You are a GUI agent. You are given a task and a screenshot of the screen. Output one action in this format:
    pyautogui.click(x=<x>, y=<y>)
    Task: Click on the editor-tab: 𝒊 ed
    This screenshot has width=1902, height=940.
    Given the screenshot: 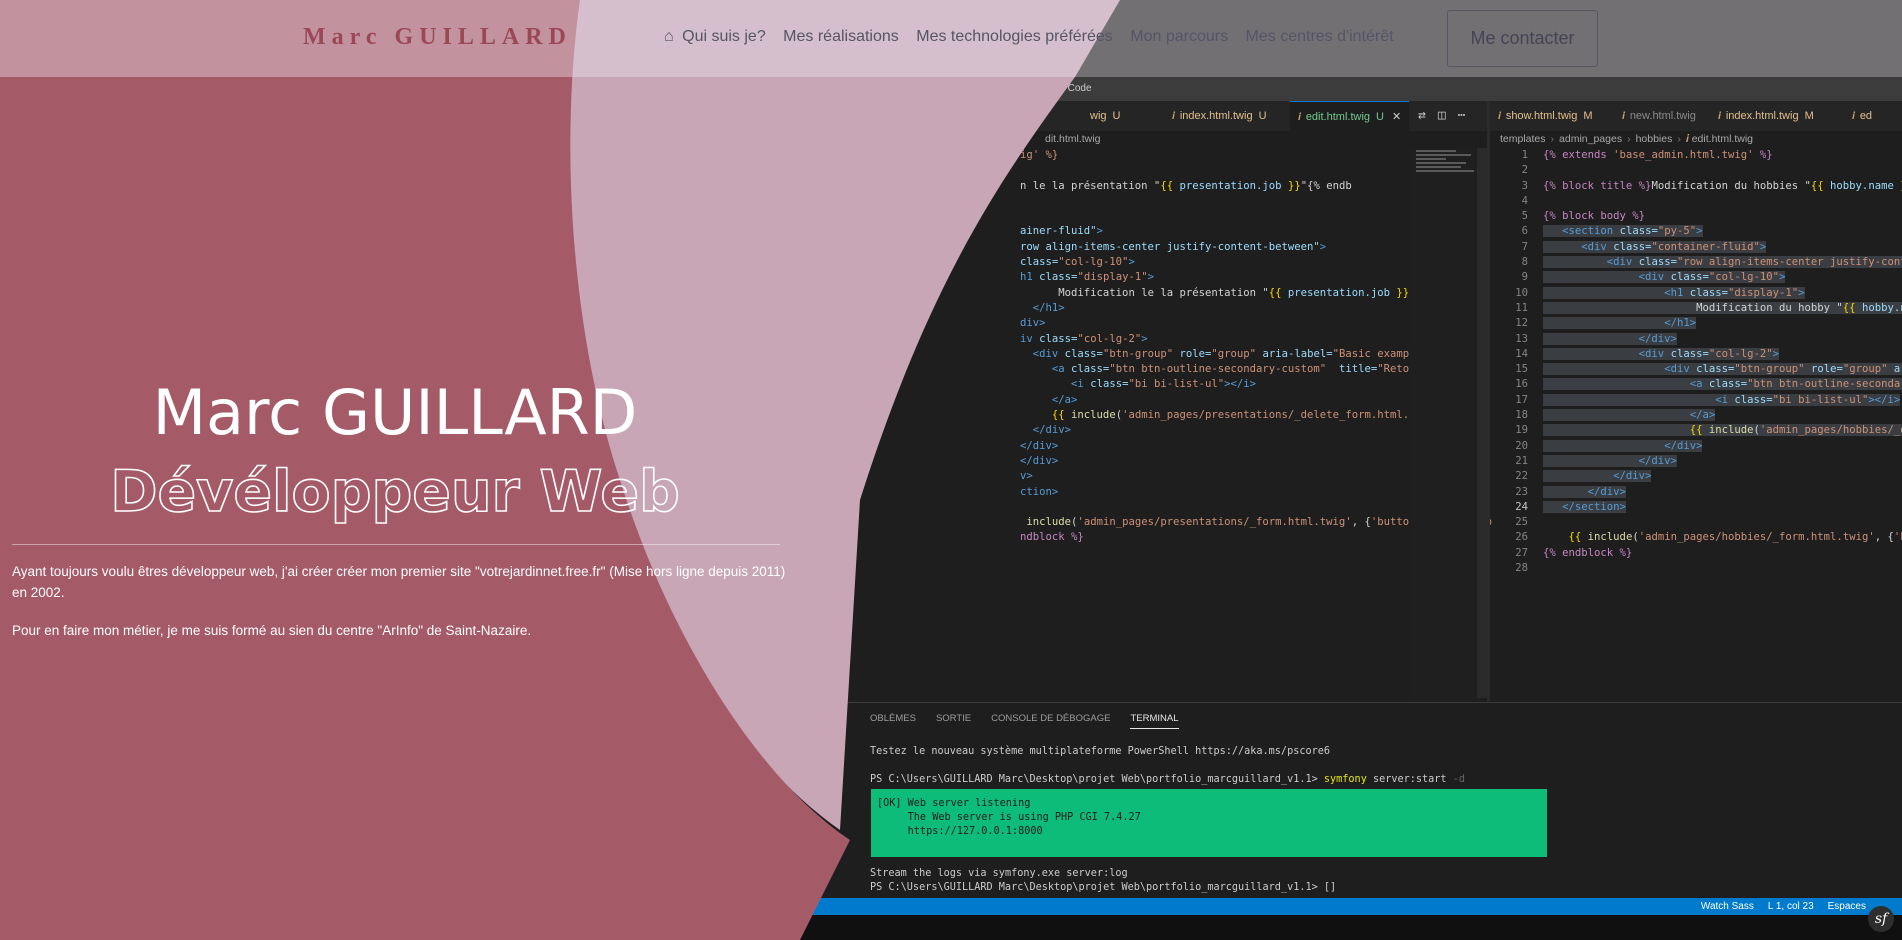 What is the action you would take?
    pyautogui.click(x=1862, y=116)
    